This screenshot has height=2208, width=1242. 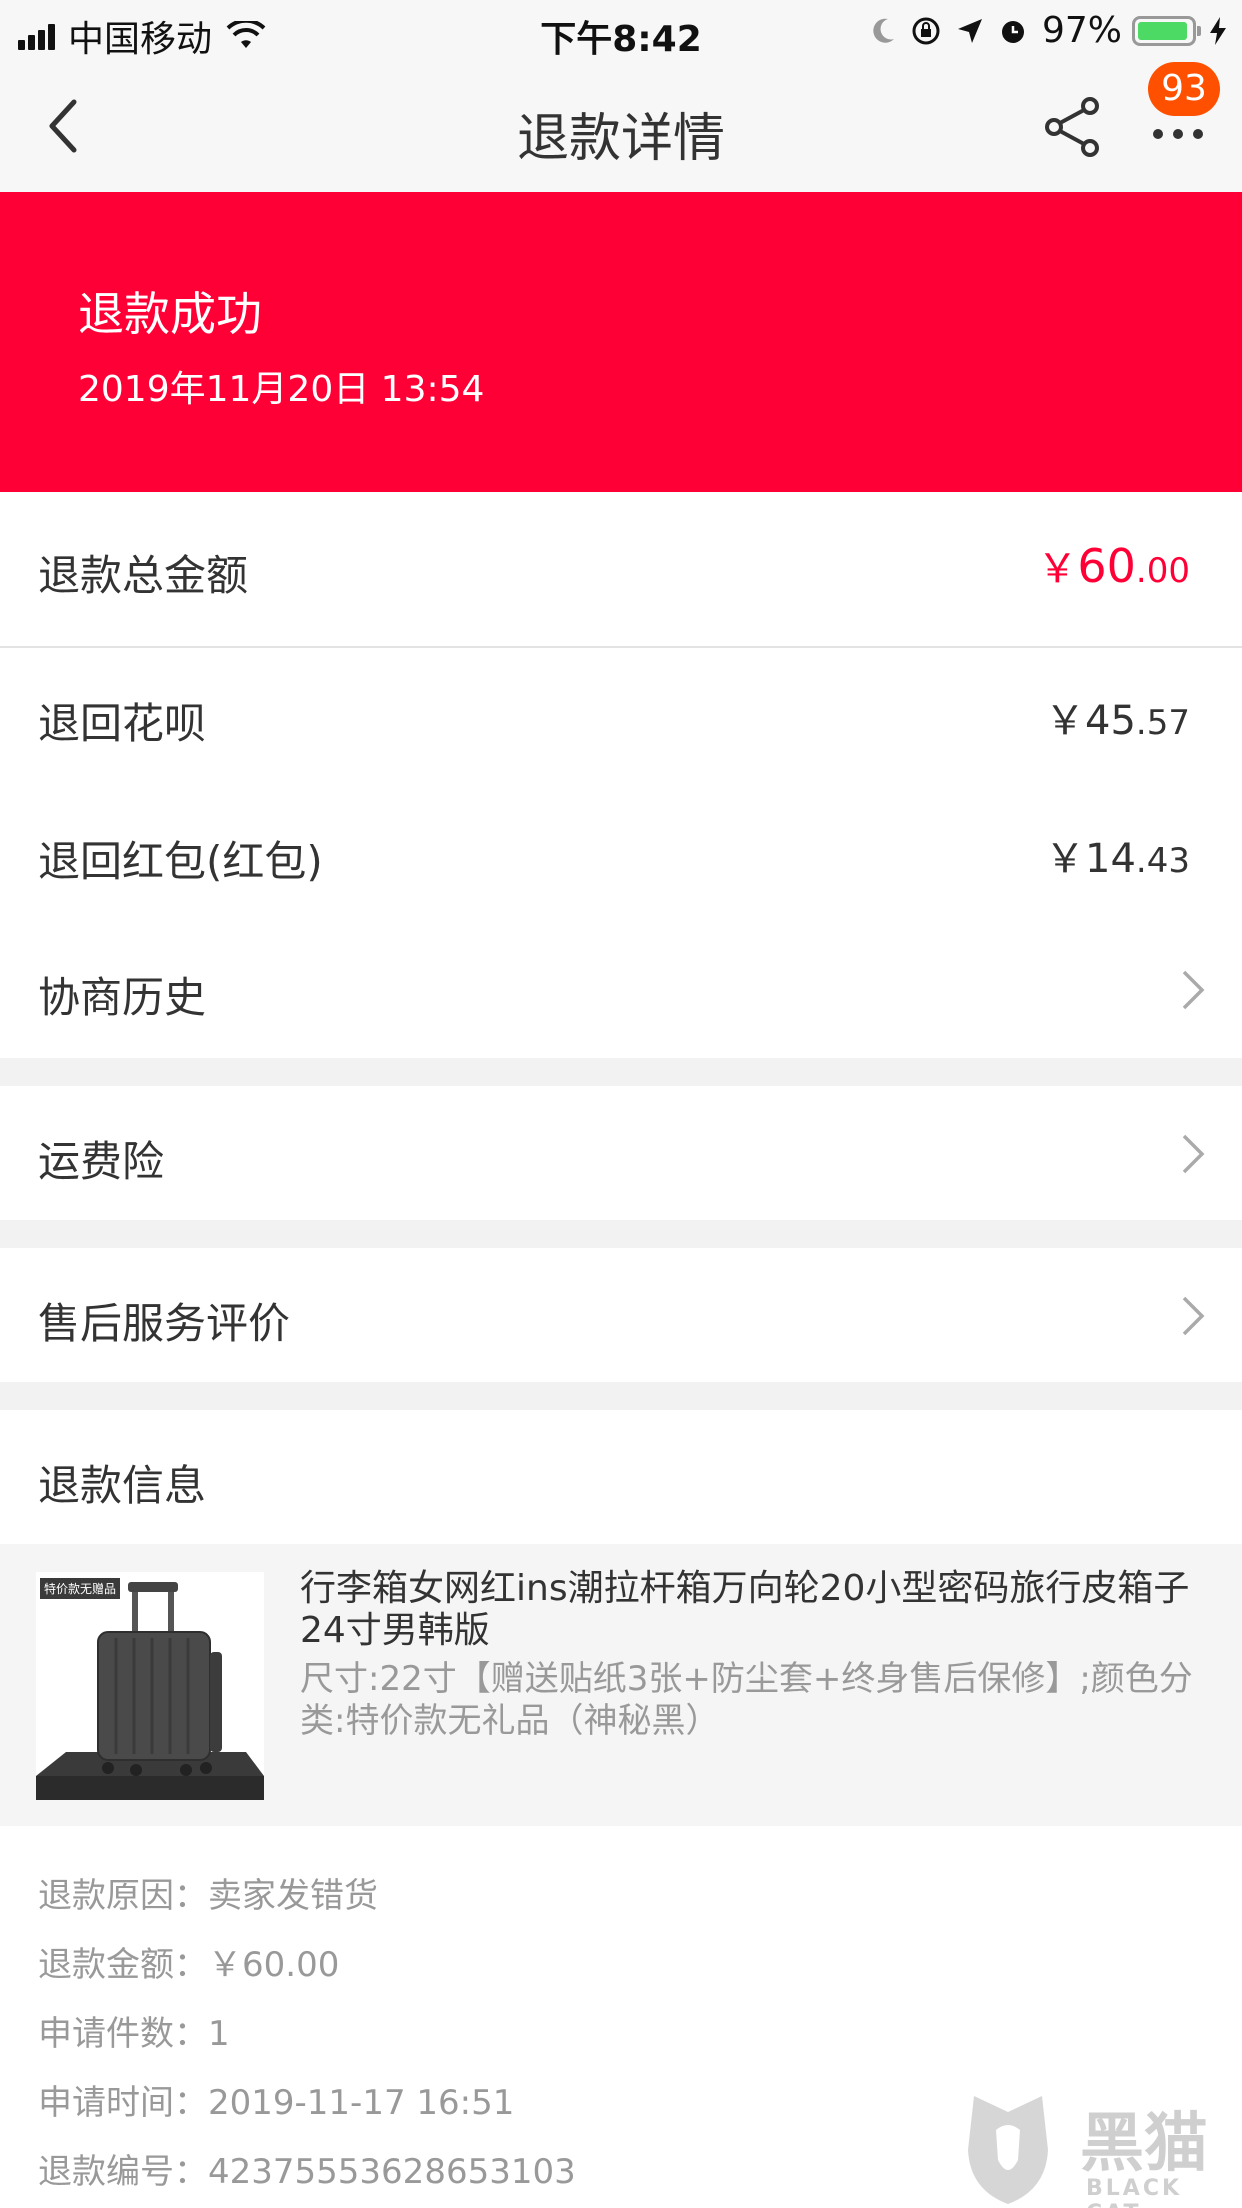 What do you see at coordinates (274, 1965) in the screenshot?
I see `info-value: ￥60.00` at bounding box center [274, 1965].